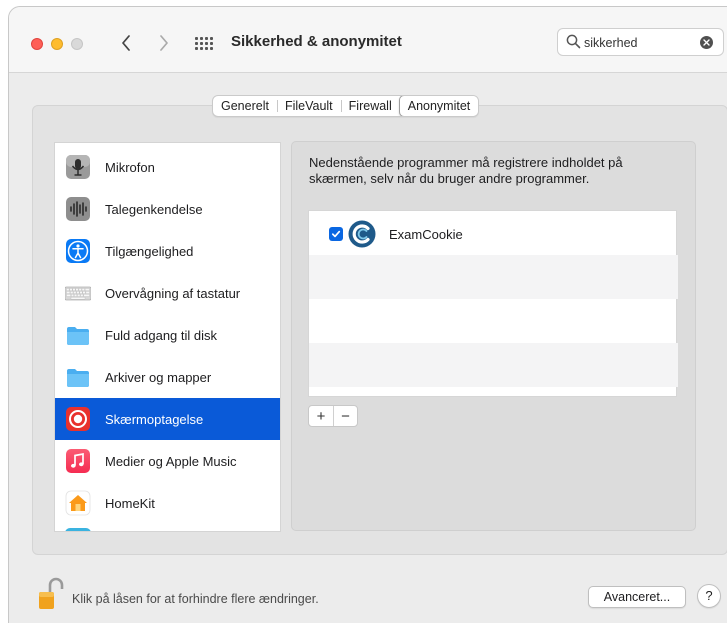  Describe the element at coordinates (77, 44) in the screenshot. I see `zoom-window-button` at that location.